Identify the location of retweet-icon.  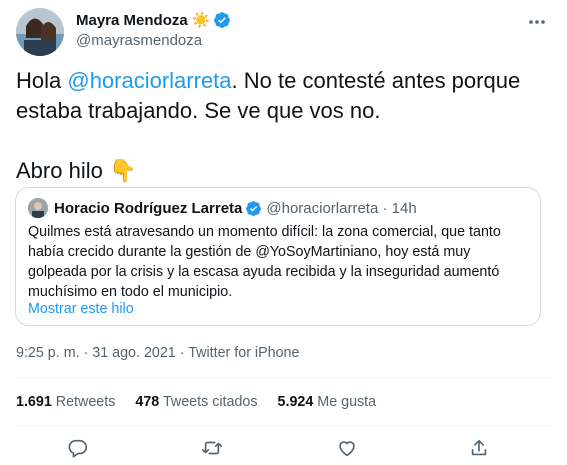
(212, 448).